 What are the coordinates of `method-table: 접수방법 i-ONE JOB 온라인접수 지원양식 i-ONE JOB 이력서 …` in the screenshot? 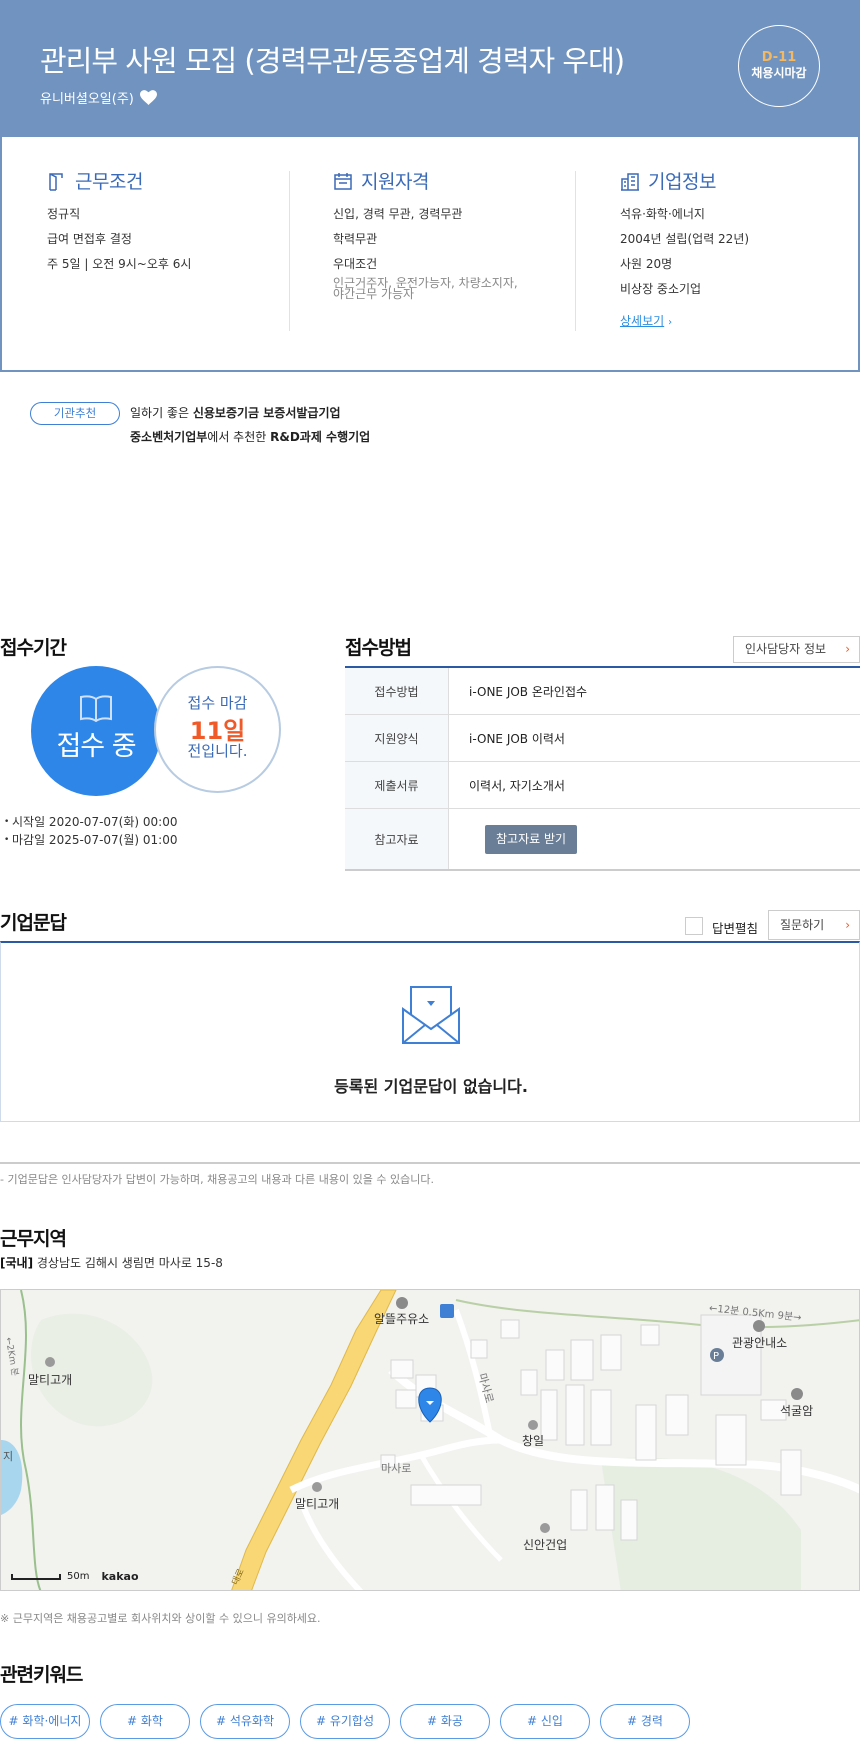 It's located at (602, 768).